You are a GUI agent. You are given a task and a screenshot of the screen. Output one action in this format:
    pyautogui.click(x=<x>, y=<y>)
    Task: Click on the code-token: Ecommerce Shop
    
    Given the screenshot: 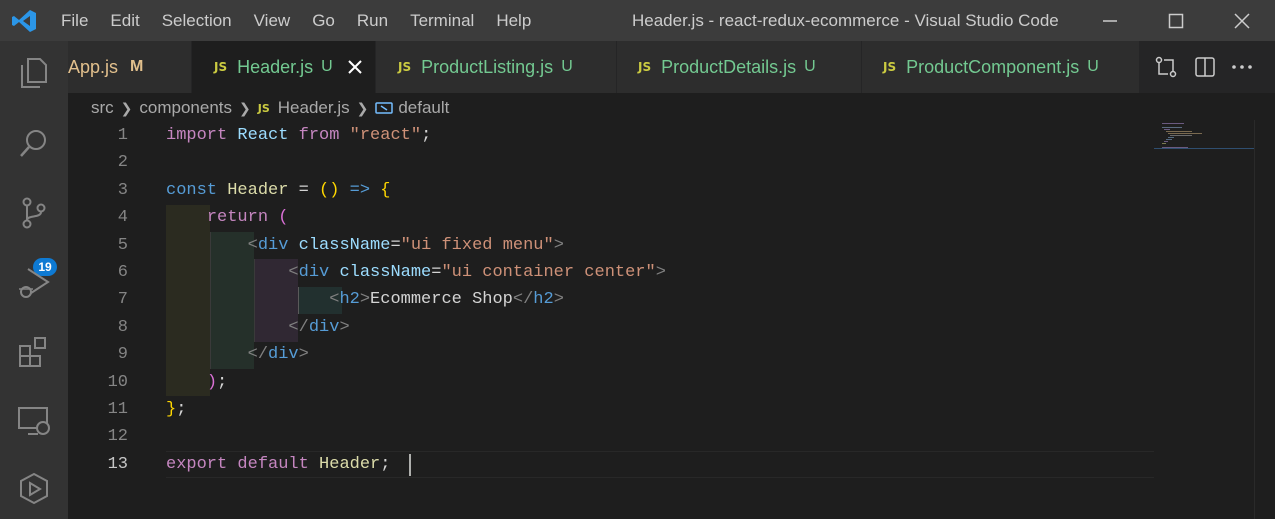 What is the action you would take?
    pyautogui.click(x=441, y=300)
    